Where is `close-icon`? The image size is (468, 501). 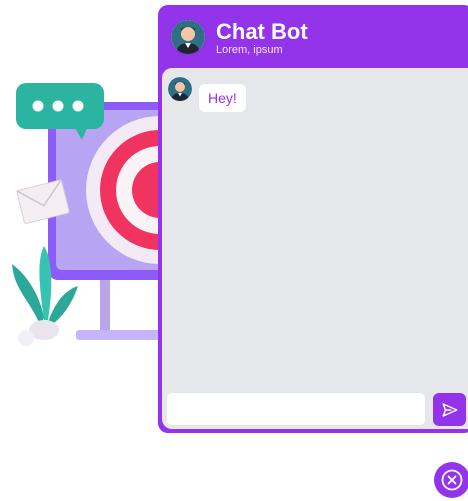
close-icon is located at coordinates (452, 480).